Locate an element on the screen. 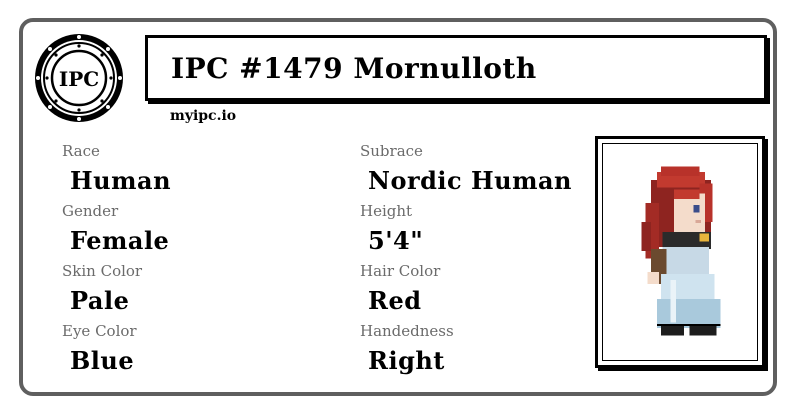 The width and height of the screenshot is (800, 418). character-sprite-icon is located at coordinates (681, 251).